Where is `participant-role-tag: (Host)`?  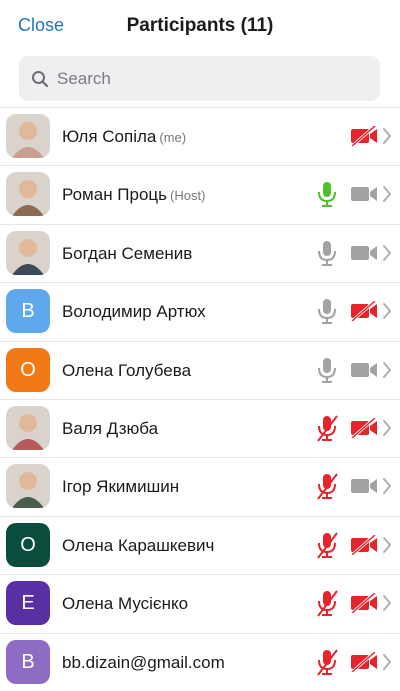
participant-role-tag: (Host) is located at coordinates (188, 196).